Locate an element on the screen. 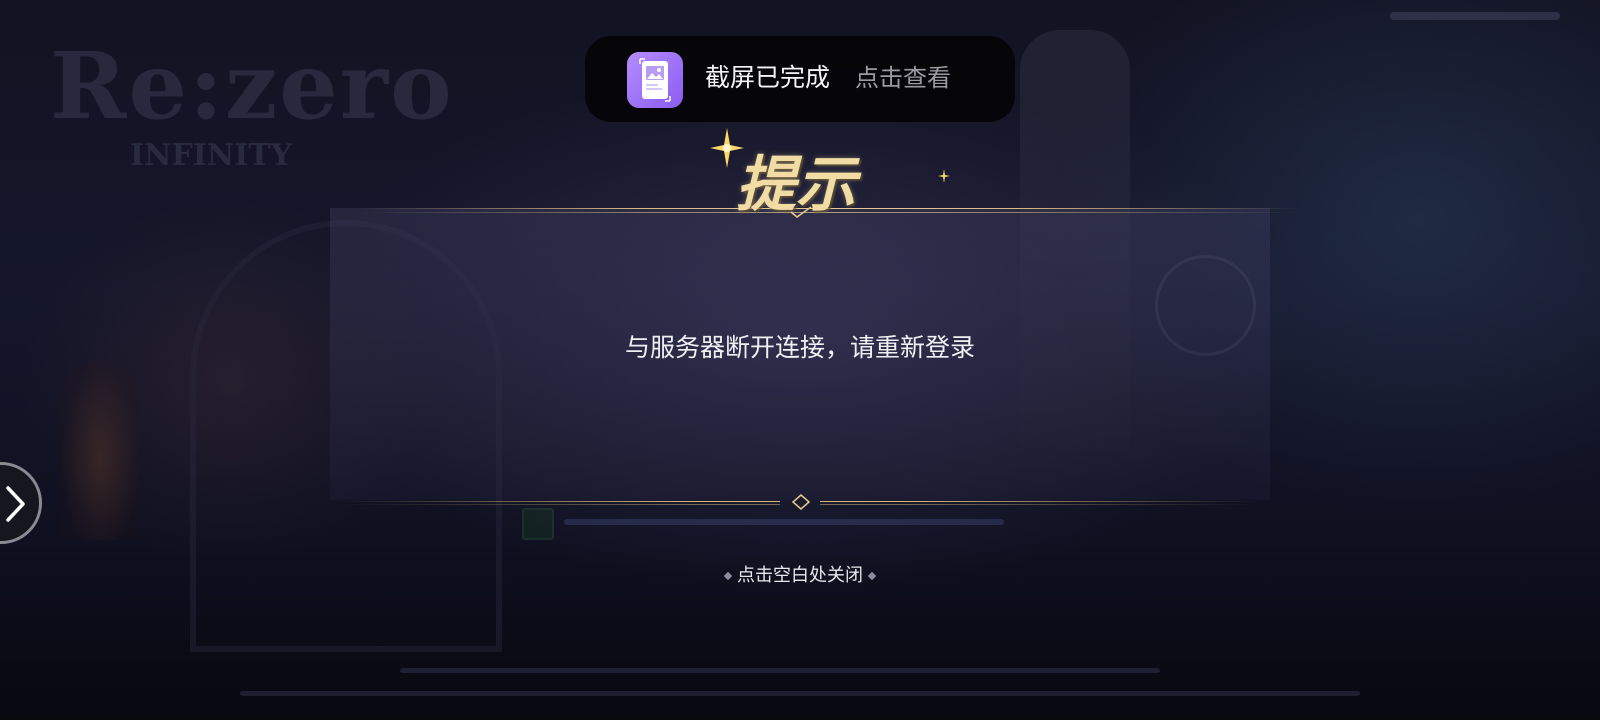 The height and width of the screenshot is (720, 1600). title-ornament-icon is located at coordinates (801, 212).